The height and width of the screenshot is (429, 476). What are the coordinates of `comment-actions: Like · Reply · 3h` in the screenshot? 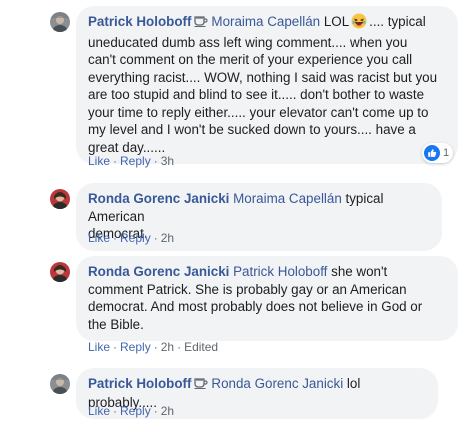 It's located at (131, 161).